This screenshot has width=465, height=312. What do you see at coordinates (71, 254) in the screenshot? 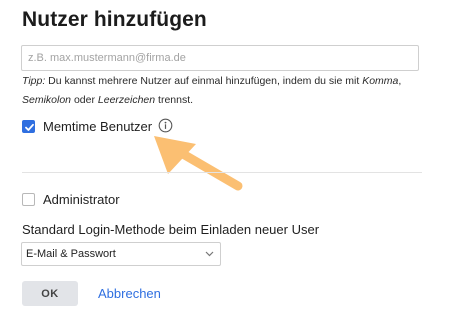
I see `login-method-value: E-Mail & Passwort` at bounding box center [71, 254].